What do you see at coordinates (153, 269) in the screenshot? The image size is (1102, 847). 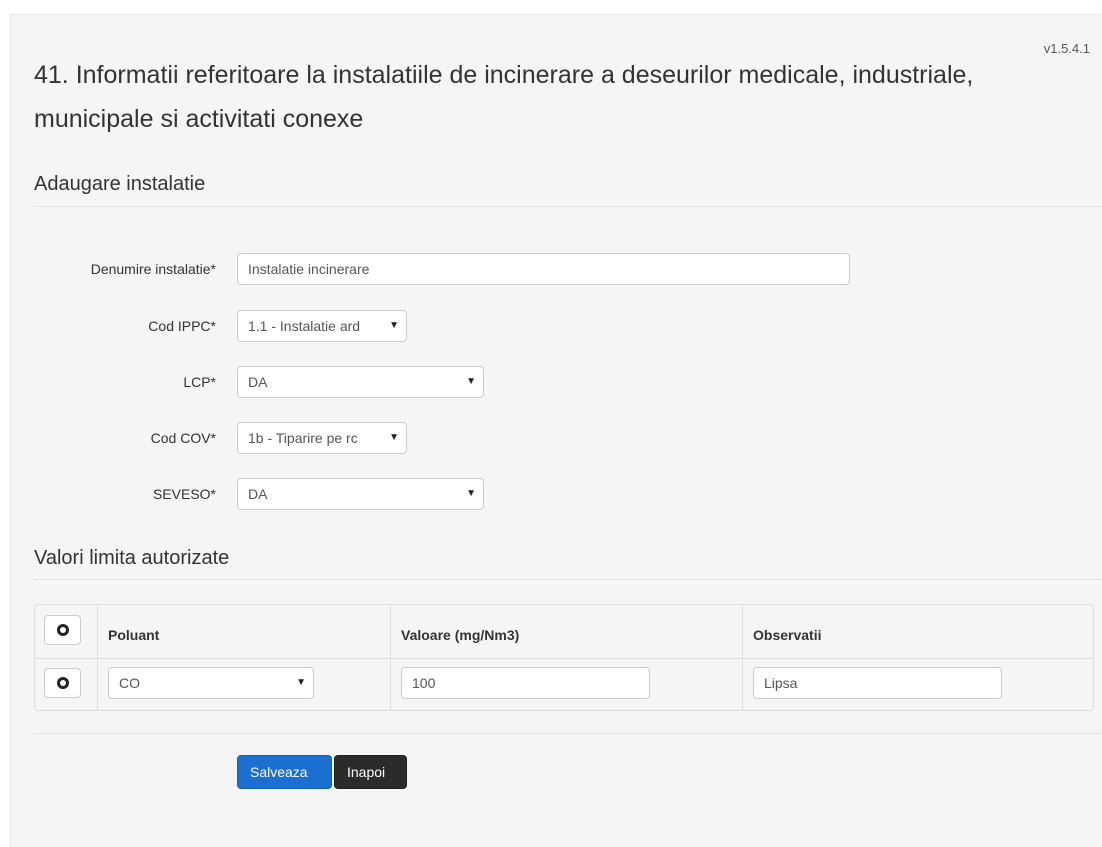 I see `denumire-label: Denumire instalatie*` at bounding box center [153, 269].